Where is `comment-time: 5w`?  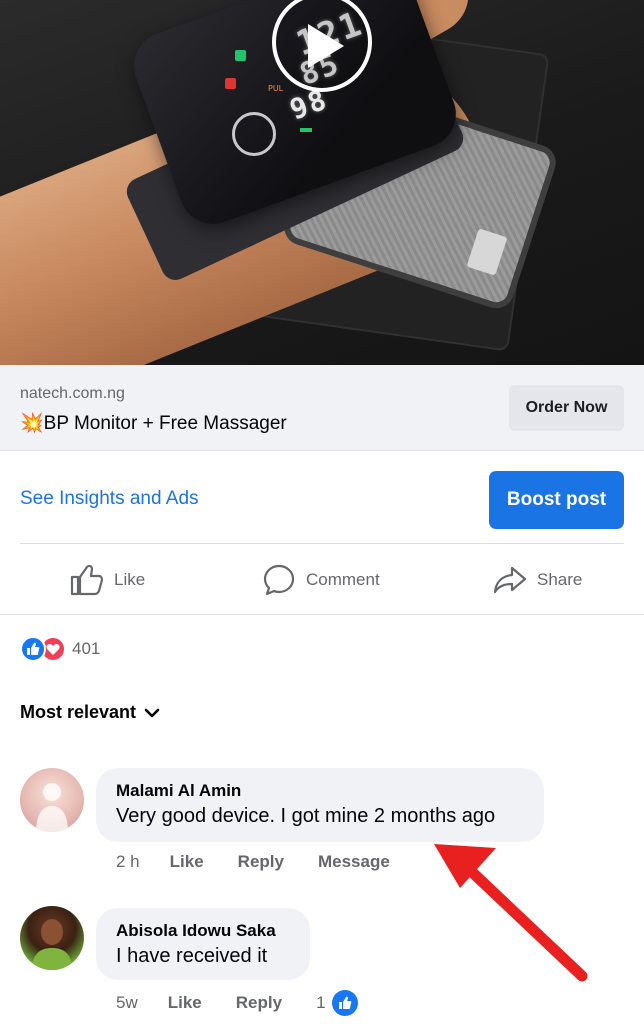 comment-time: 5w is located at coordinates (127, 1002).